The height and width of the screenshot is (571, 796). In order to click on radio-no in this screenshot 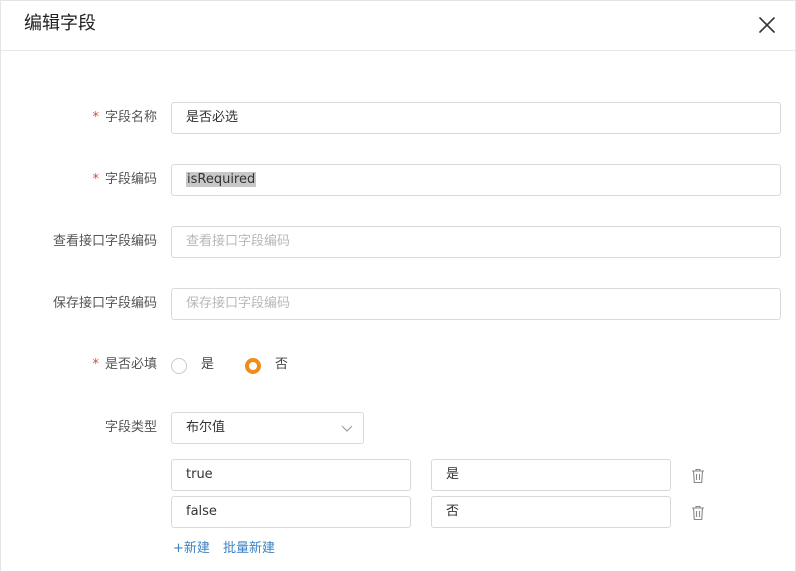, I will do `click(253, 366)`.